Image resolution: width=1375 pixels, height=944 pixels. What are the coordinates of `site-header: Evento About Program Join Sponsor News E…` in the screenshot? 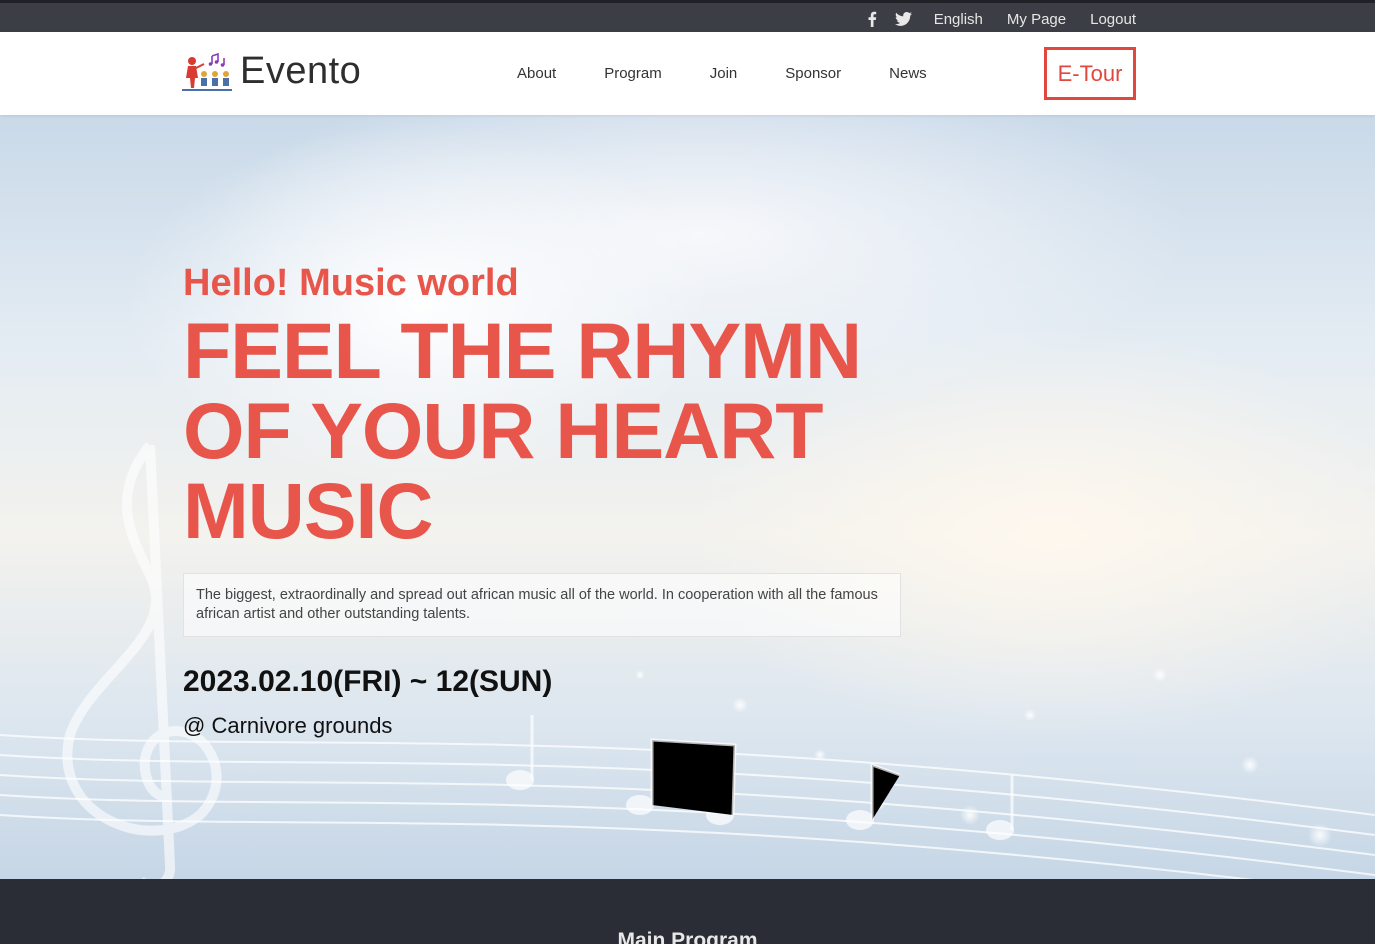 It's located at (687, 73).